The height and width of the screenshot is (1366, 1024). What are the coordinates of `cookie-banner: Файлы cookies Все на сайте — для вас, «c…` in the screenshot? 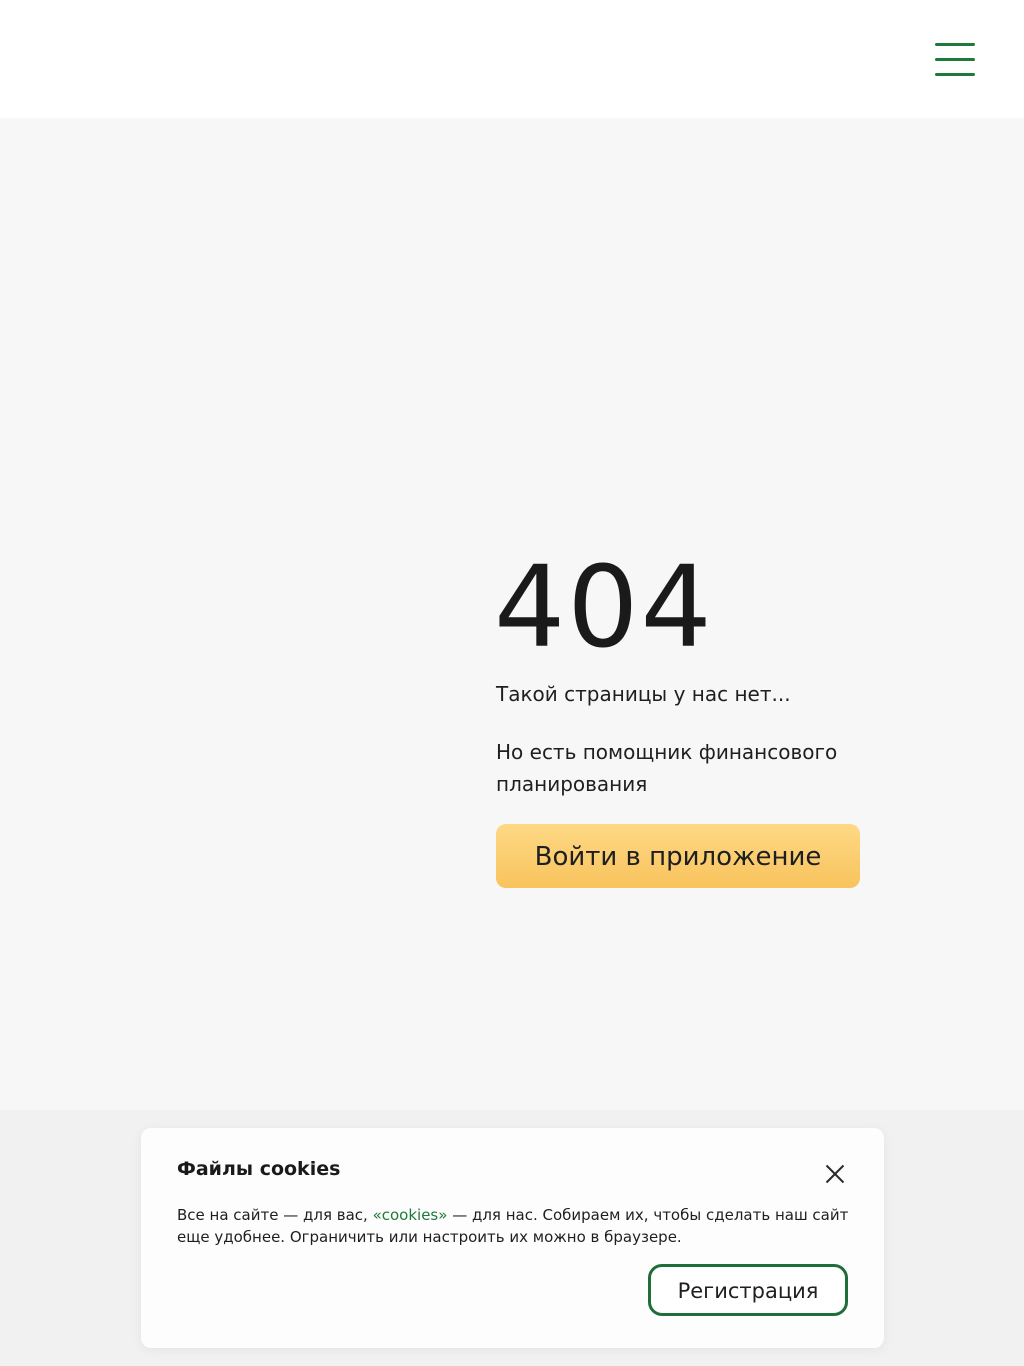 It's located at (512, 1238).